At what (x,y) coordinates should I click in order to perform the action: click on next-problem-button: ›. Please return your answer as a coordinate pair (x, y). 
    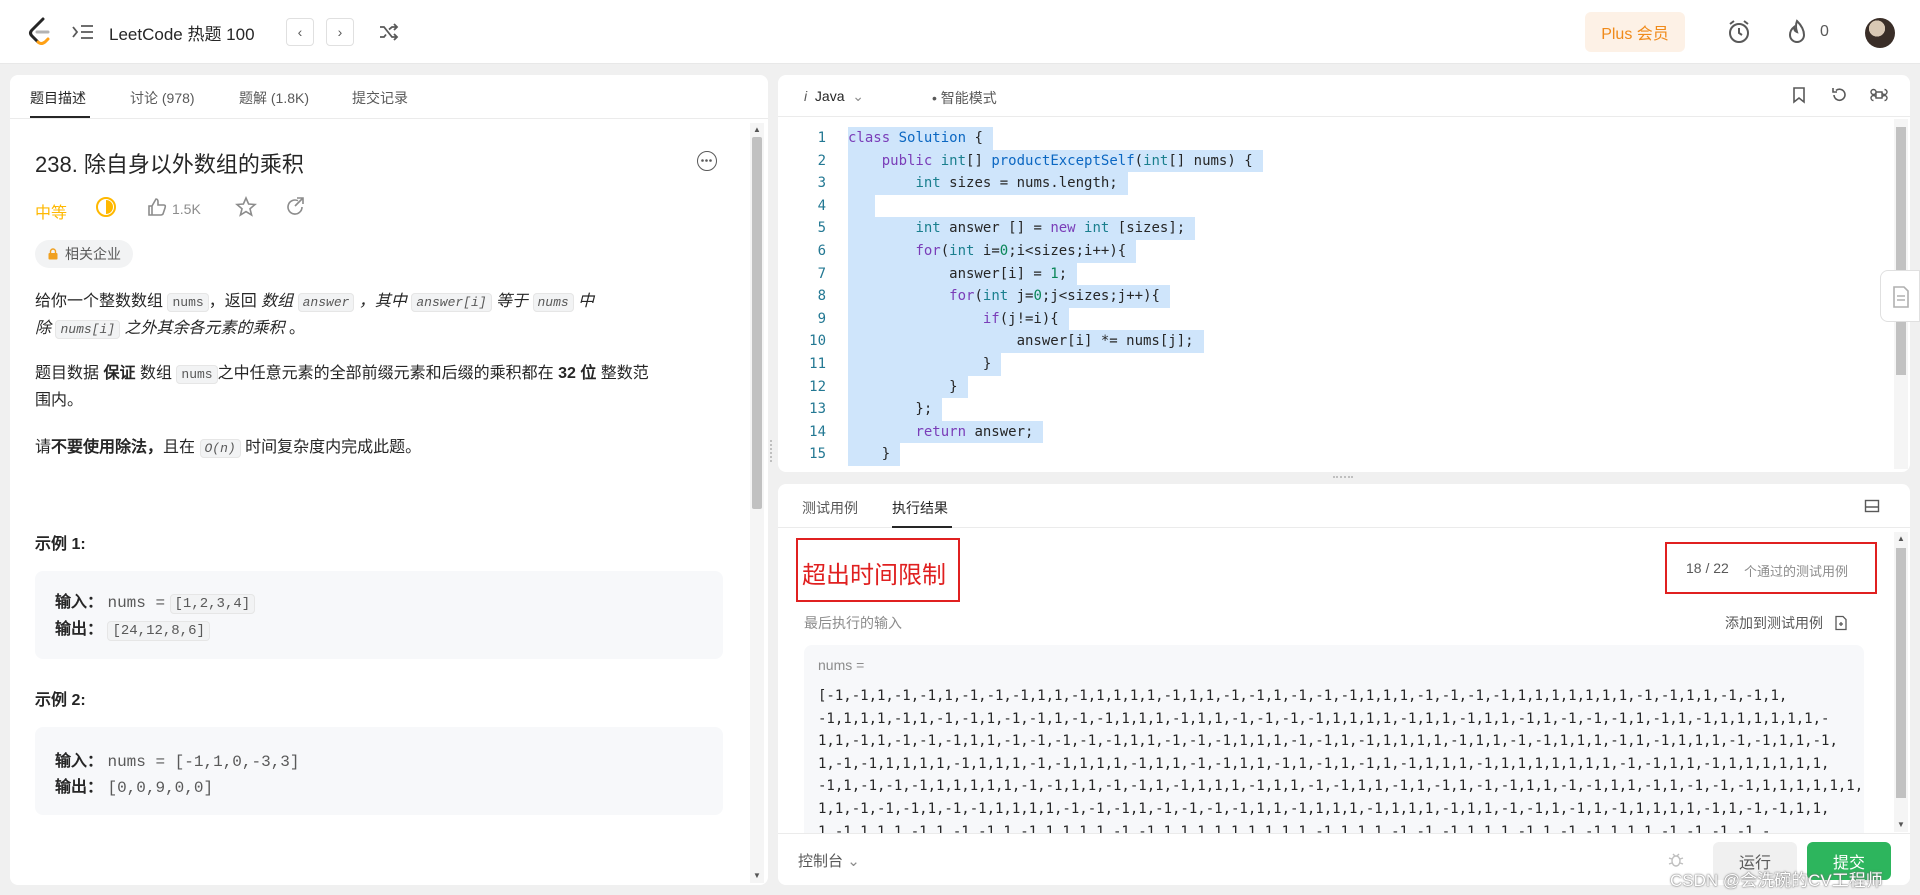
    Looking at the image, I should click on (340, 32).